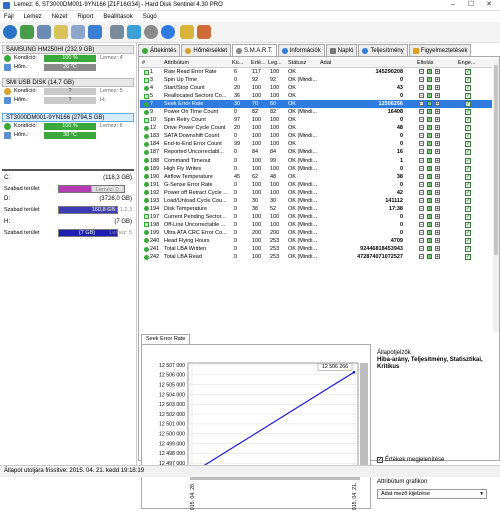 Image resolution: width=500 pixels, height=512 pixels. Describe the element at coordinates (117, 32) in the screenshot. I see `drive-icon` at that location.